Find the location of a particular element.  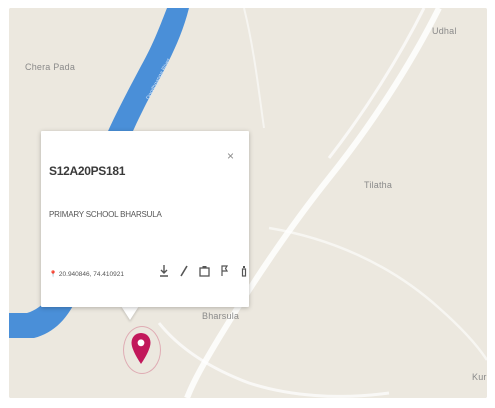

place-label-kuru: Kuru is located at coordinates (479, 377).